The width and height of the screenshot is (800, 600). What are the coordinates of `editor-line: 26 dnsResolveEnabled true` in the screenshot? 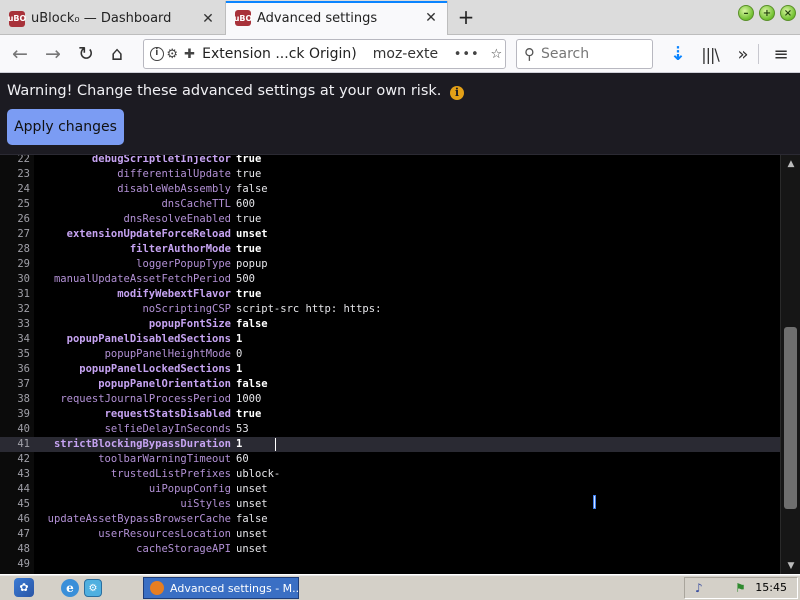 It's located at (390, 219).